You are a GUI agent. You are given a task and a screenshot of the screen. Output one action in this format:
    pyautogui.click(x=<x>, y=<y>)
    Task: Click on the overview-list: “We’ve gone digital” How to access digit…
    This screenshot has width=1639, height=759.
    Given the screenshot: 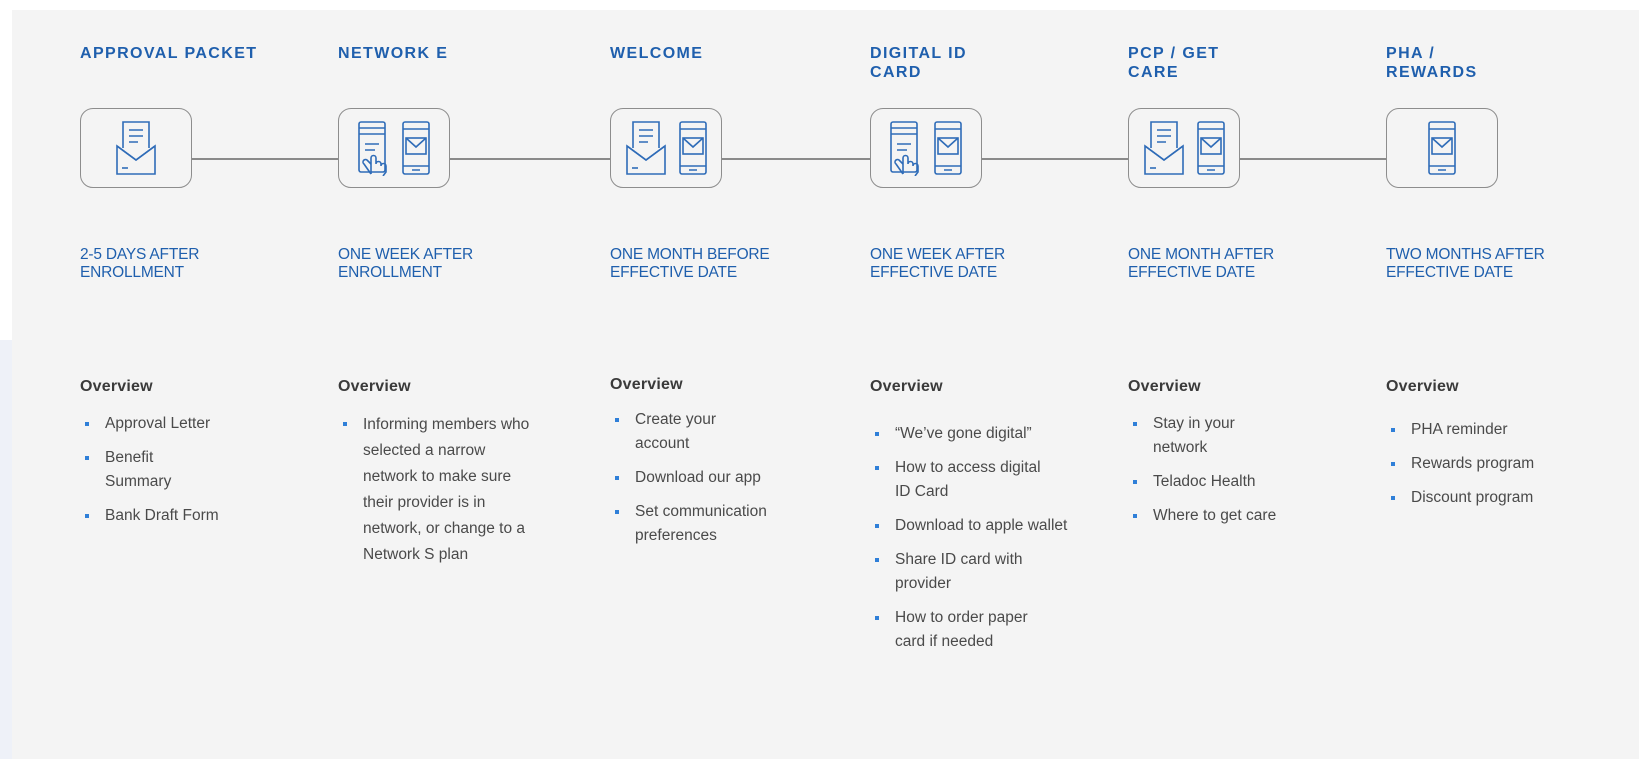 What is the action you would take?
    pyautogui.click(x=980, y=543)
    